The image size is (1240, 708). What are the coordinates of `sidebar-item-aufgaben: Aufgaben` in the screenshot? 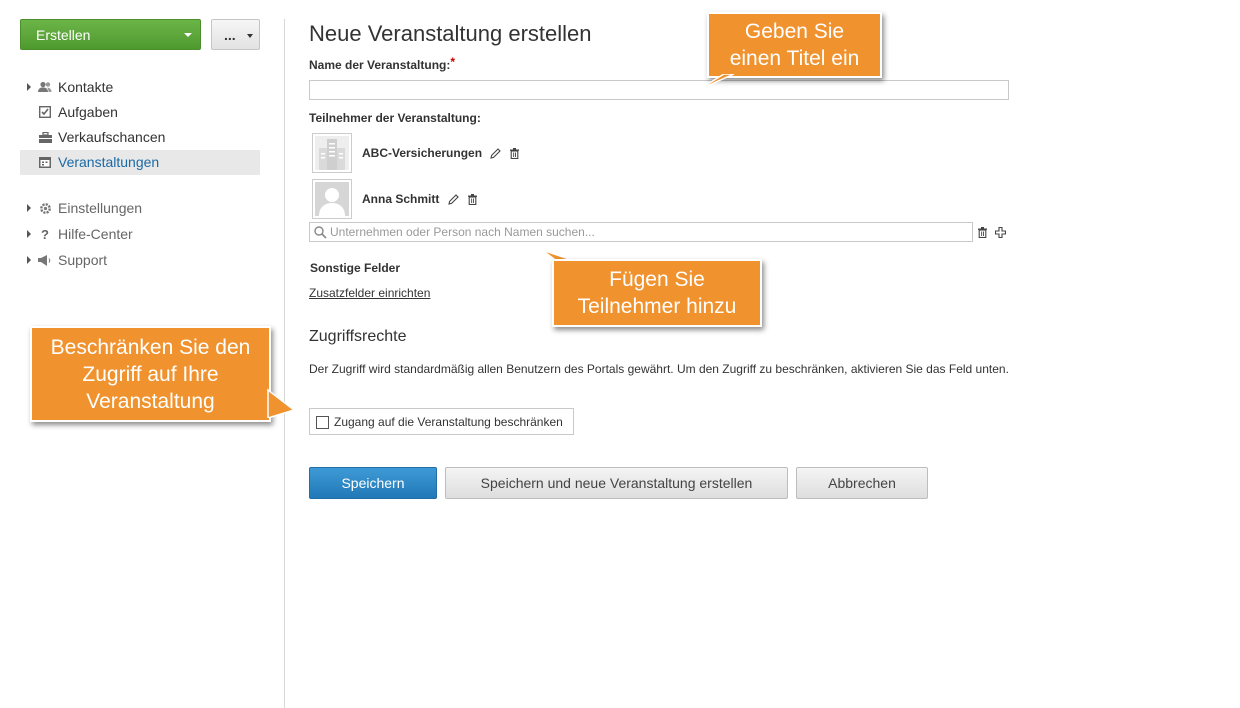 It's located at (140, 112).